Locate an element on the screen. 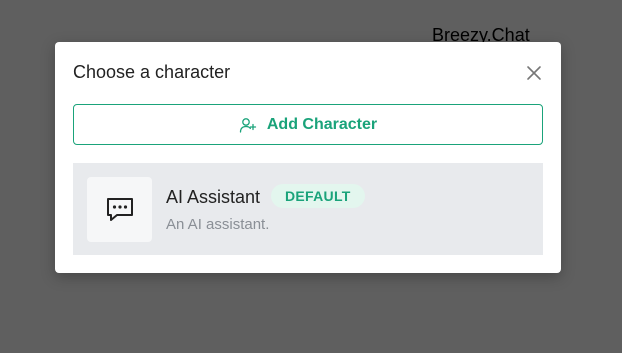 The image size is (622, 353). close-icon is located at coordinates (534, 73).